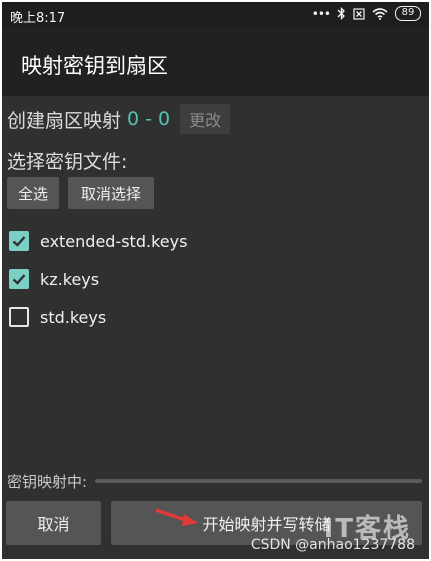 This screenshot has height=561, width=431. What do you see at coordinates (359, 13) in the screenshot?
I see `sim-x-icon` at bounding box center [359, 13].